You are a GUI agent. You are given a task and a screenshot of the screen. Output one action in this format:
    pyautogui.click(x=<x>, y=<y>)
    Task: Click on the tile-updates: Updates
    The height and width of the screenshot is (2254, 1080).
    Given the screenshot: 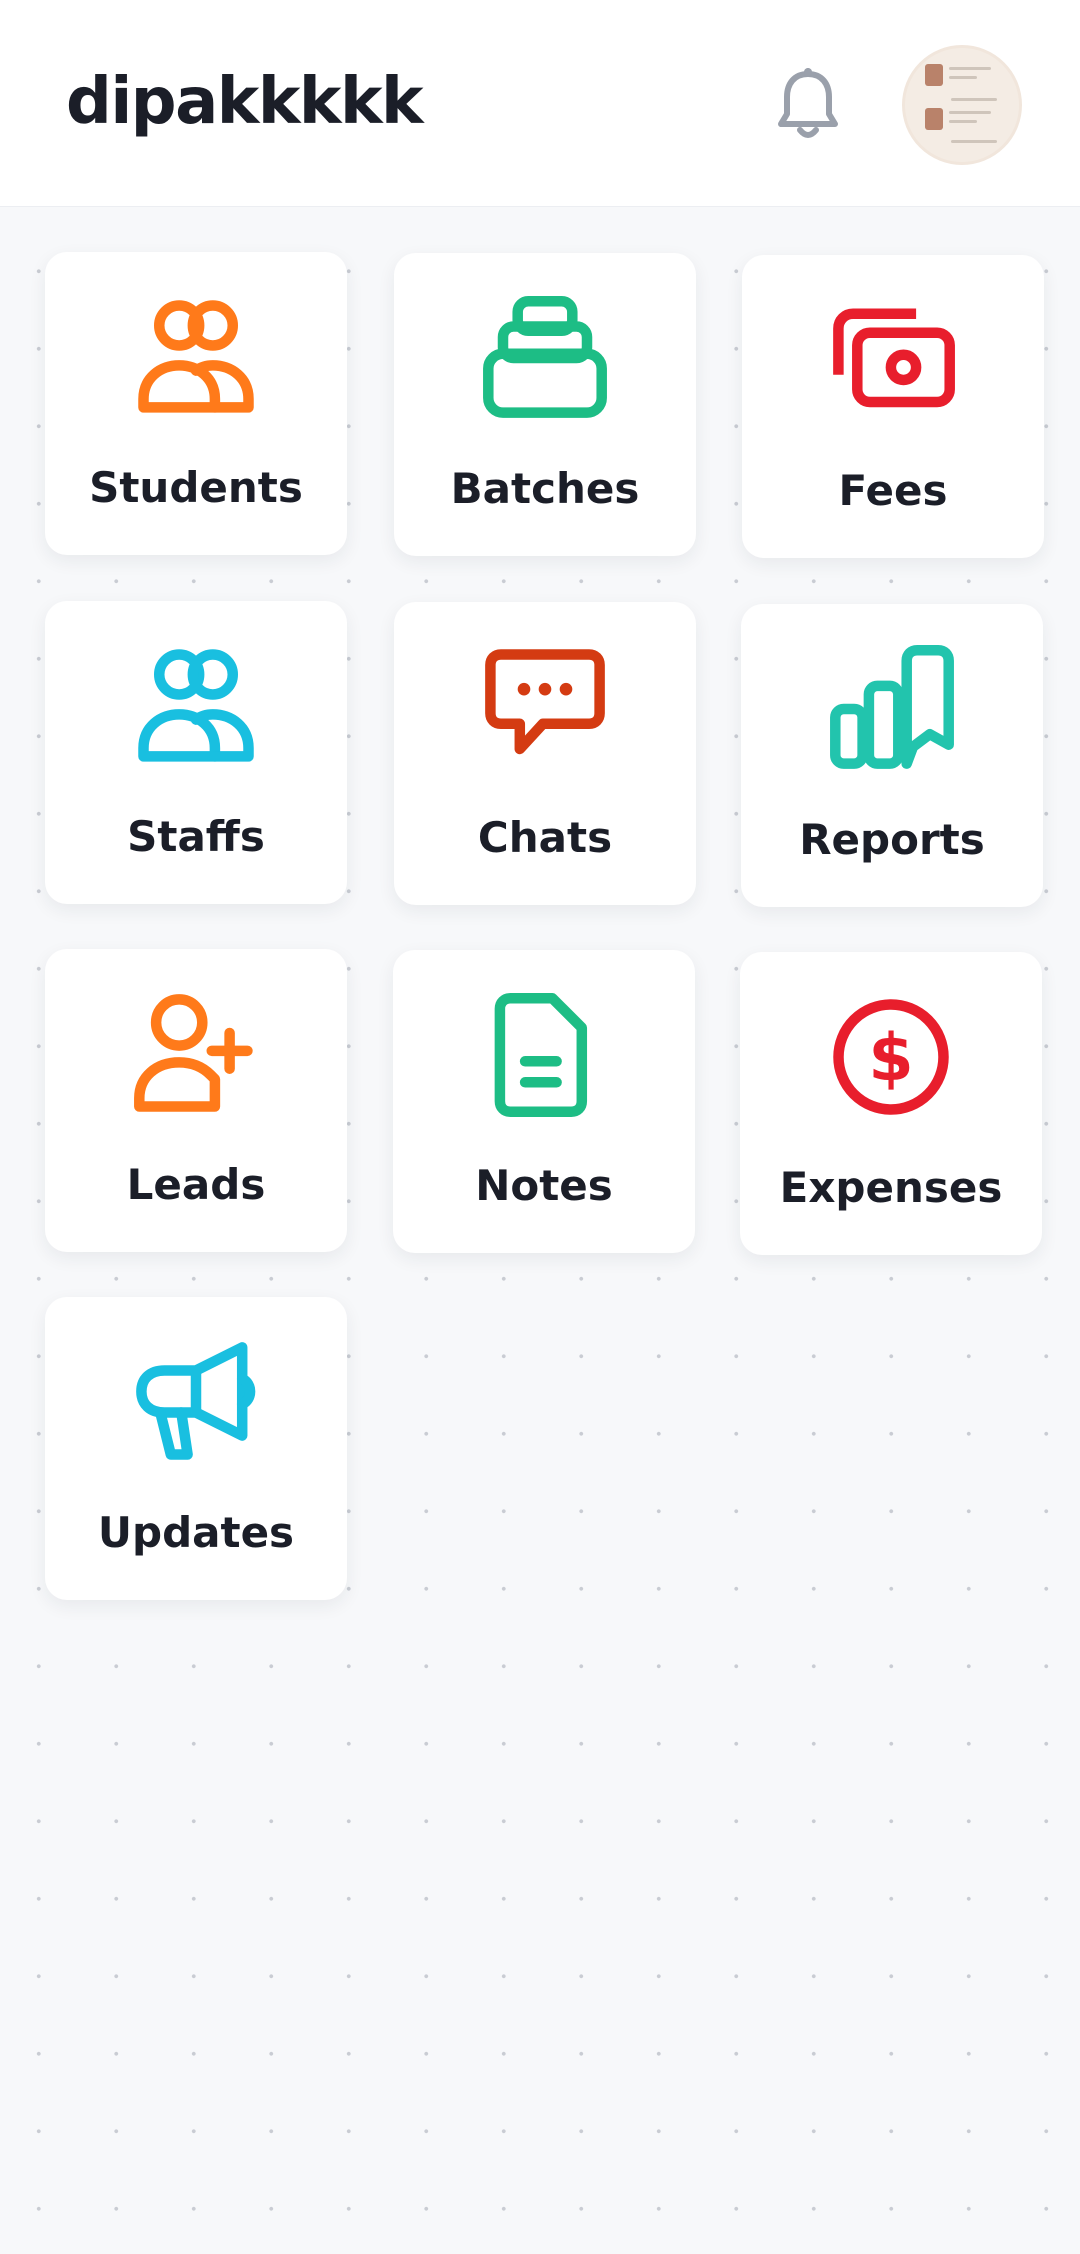 What is the action you would take?
    pyautogui.click(x=196, y=1448)
    